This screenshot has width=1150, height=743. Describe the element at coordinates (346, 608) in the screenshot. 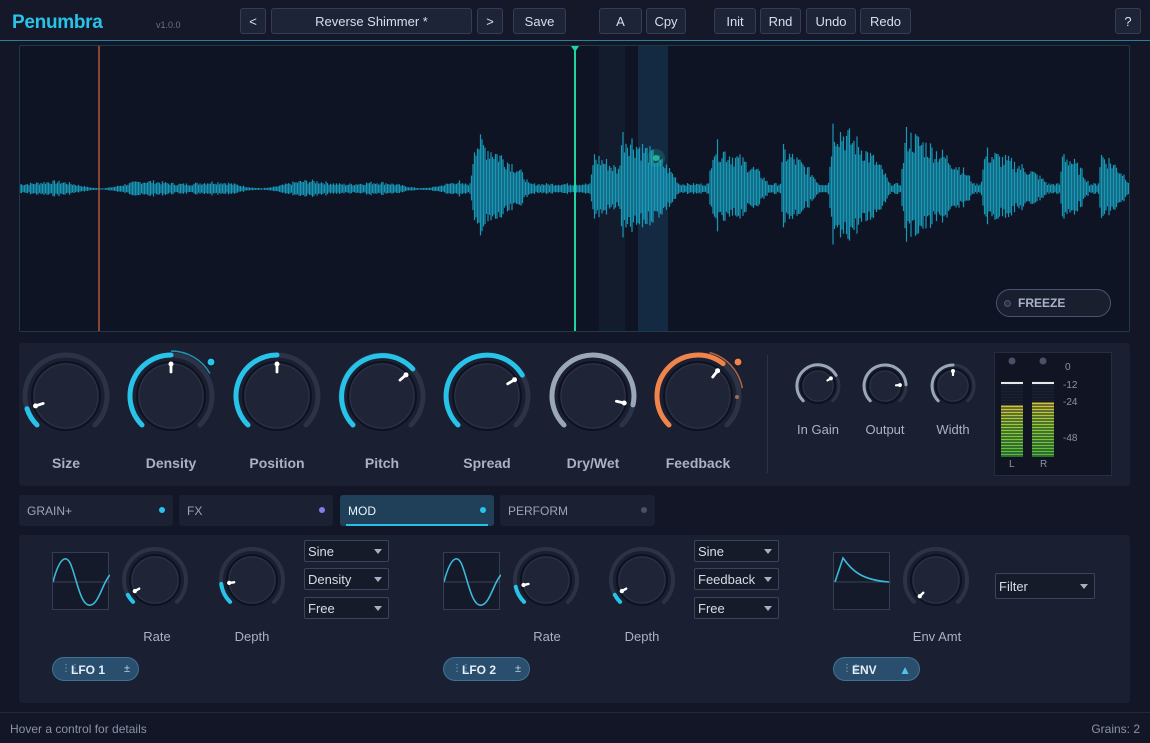

I see `lfo1-sync-select: Free` at that location.